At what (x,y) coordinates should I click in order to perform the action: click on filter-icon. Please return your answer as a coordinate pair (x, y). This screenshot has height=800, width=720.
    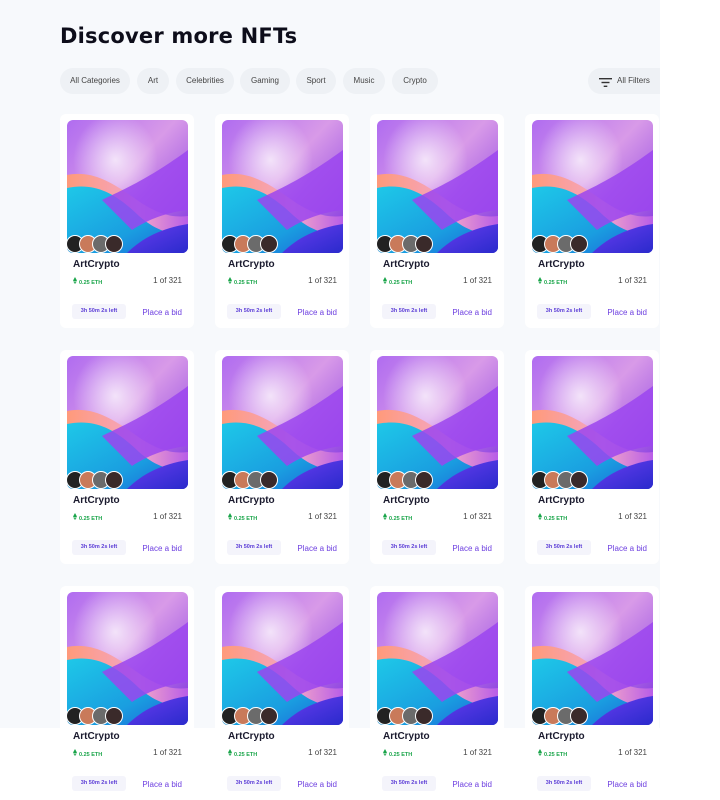
    Looking at the image, I should click on (605, 84).